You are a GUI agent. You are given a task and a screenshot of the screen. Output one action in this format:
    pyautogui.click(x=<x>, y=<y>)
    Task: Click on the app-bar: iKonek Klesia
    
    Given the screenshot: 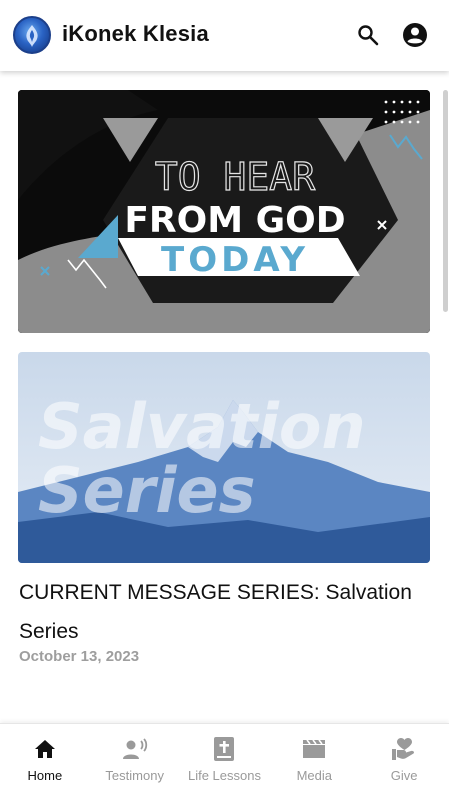 What is the action you would take?
    pyautogui.click(x=224, y=35)
    